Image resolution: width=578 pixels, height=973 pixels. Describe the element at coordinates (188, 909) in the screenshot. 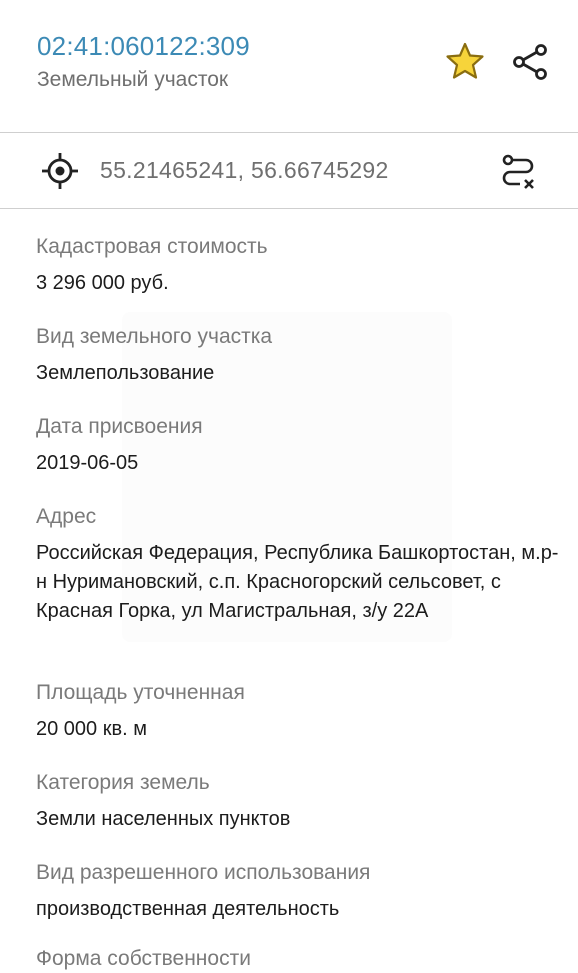

I see `field-value: производственная деятельность` at that location.